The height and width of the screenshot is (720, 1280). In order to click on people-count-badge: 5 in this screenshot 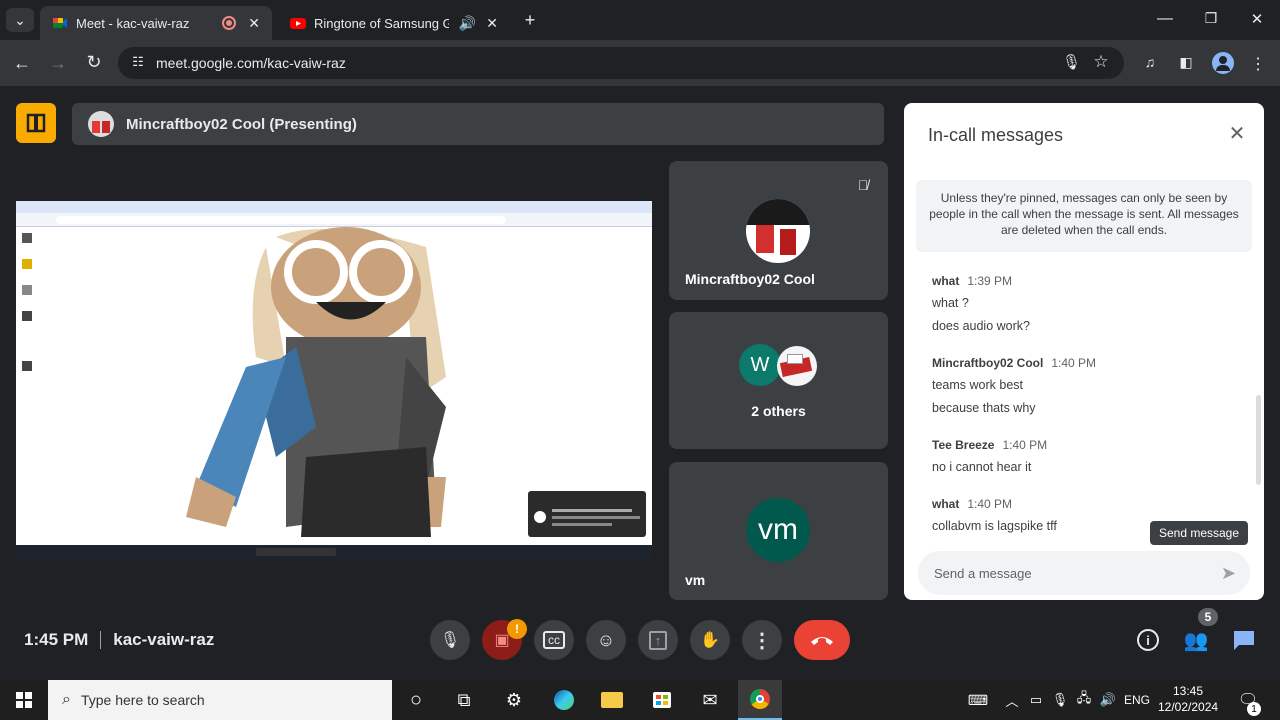, I will do `click(1208, 617)`.